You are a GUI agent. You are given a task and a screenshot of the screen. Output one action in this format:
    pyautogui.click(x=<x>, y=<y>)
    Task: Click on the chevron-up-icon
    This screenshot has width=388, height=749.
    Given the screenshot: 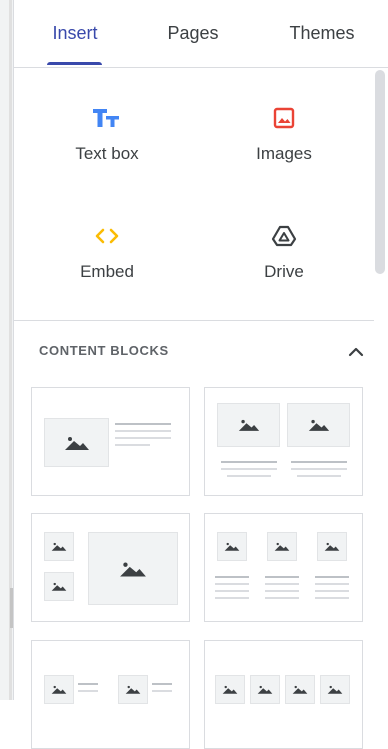 What is the action you would take?
    pyautogui.click(x=356, y=352)
    